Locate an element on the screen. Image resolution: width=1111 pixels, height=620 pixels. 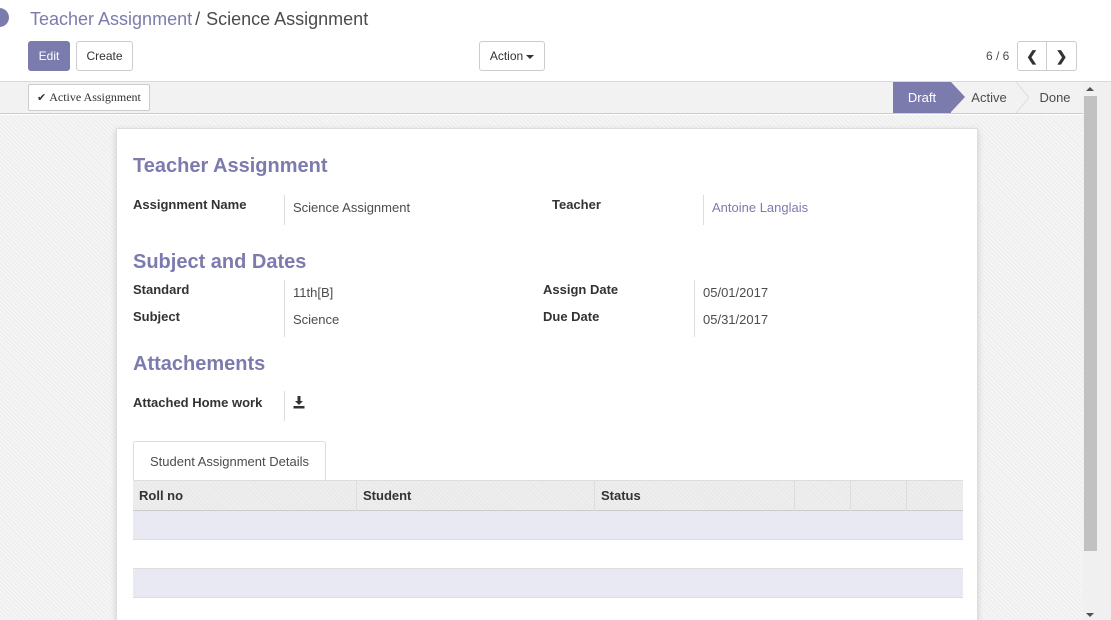
breadcrumb: Teacher Assignment / Science Assignment is located at coordinates (199, 19).